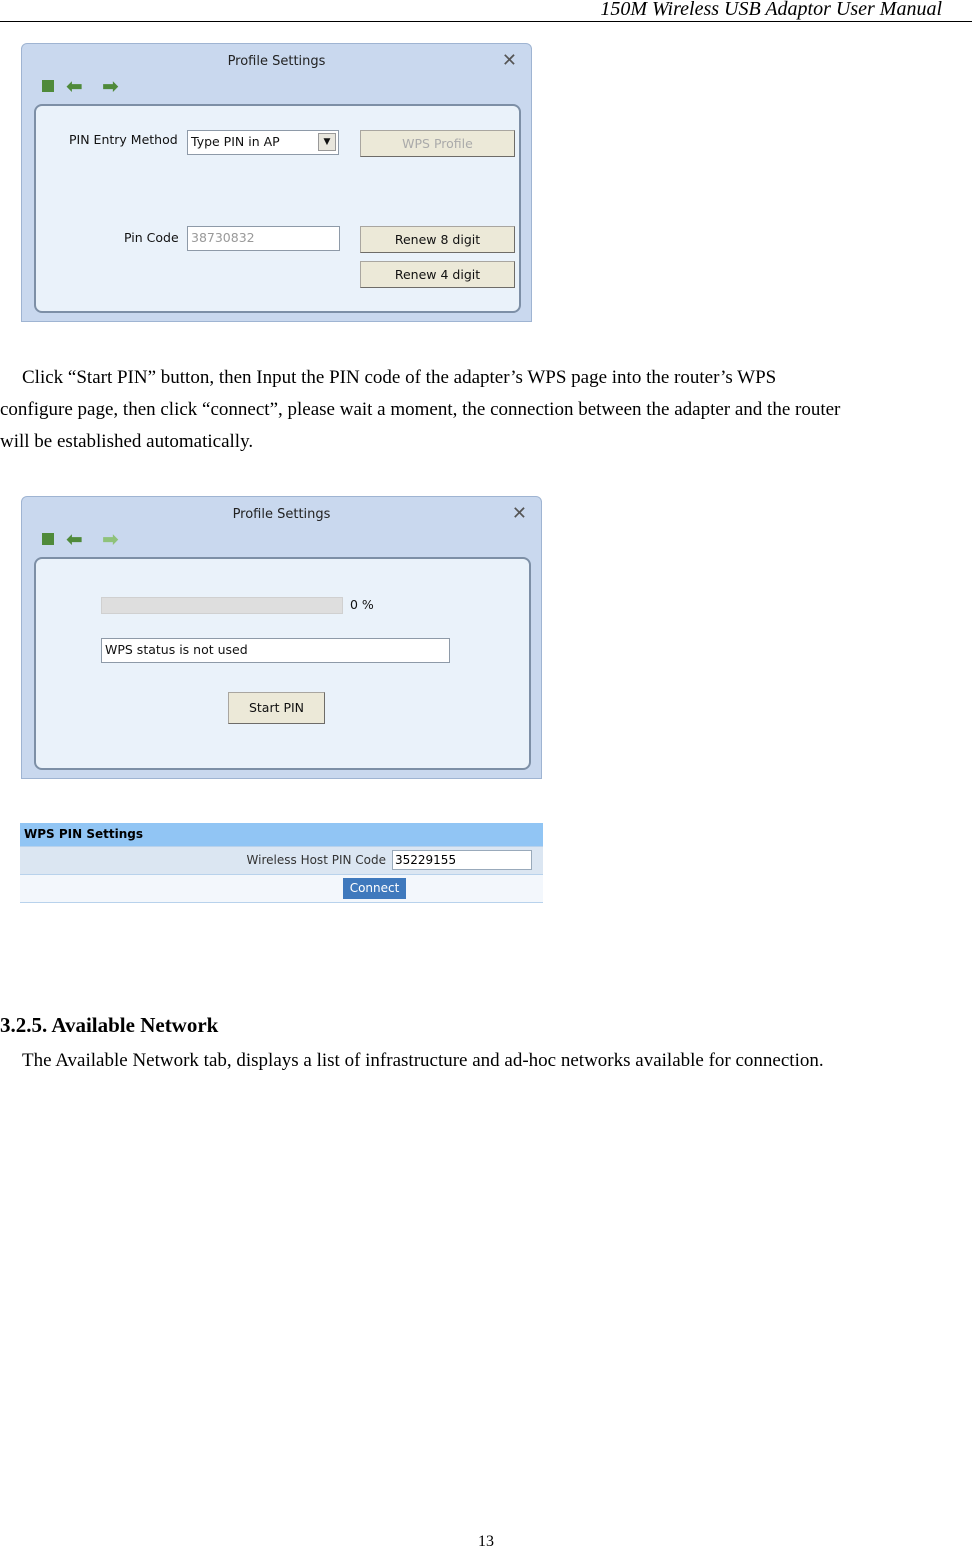 This screenshot has width=972, height=1551. What do you see at coordinates (462, 860) in the screenshot?
I see `wireless-host-pin-input: 35229155` at bounding box center [462, 860].